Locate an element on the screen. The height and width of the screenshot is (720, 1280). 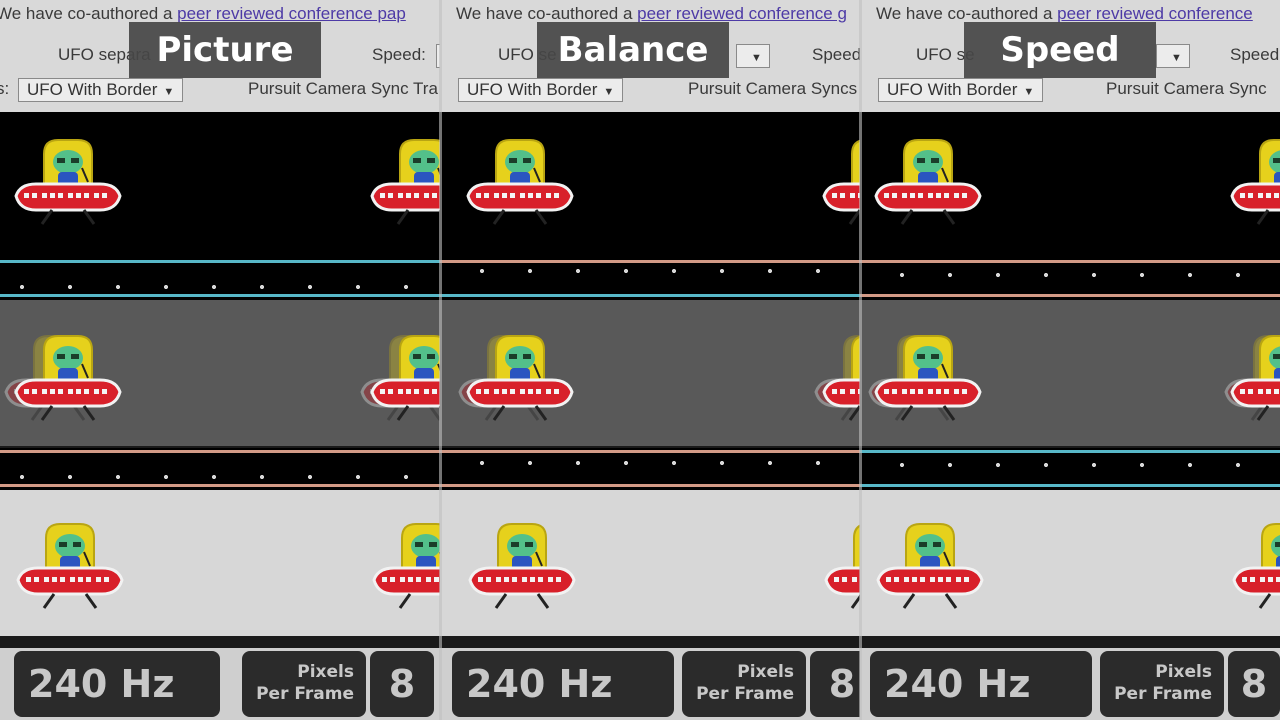
panel-title-balance: Balance is located at coordinates (633, 50).